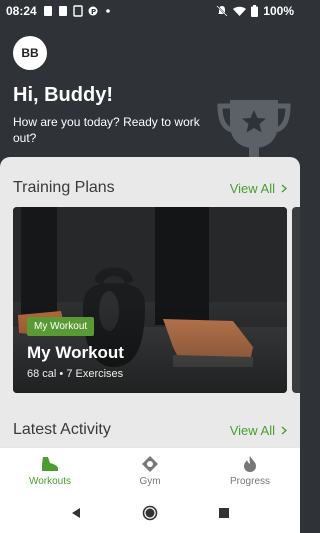 This screenshot has height=533, width=320. What do you see at coordinates (240, 11) in the screenshot?
I see `wifi-icon` at bounding box center [240, 11].